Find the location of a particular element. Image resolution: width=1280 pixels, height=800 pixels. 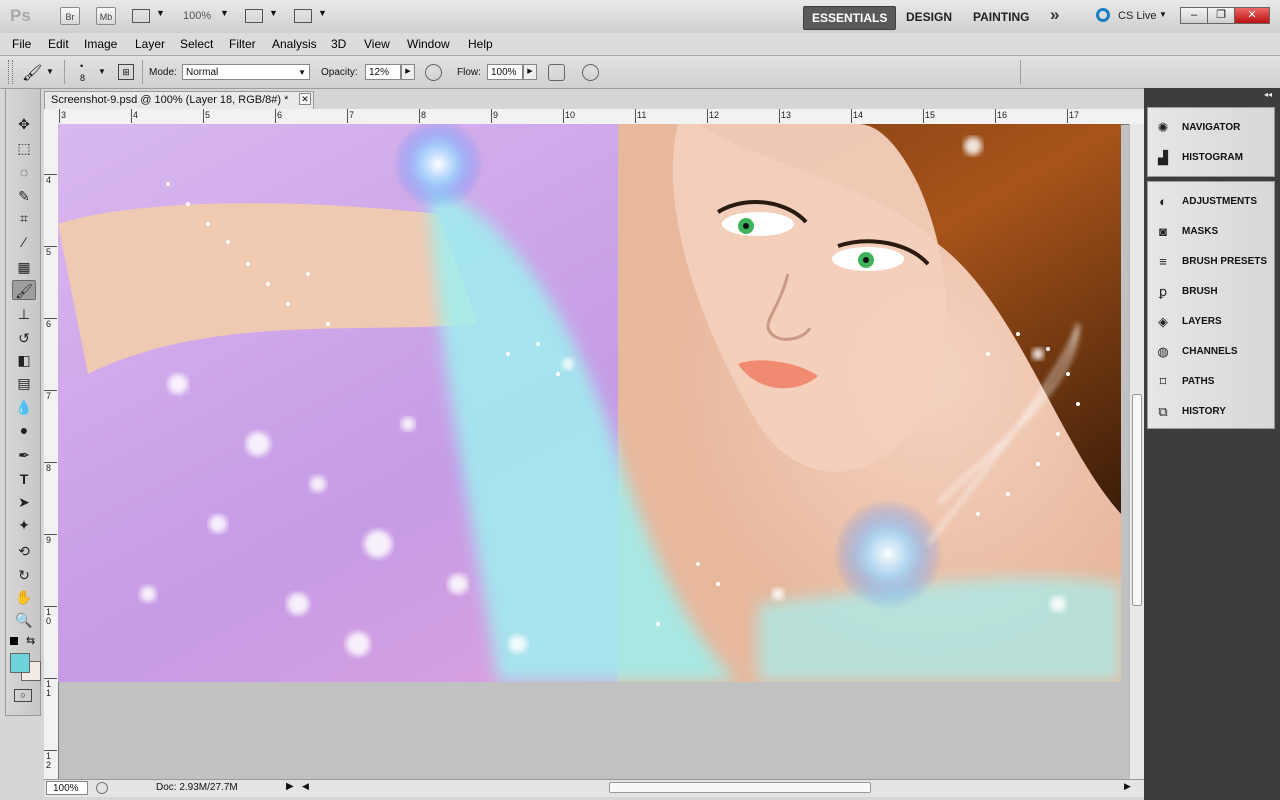

scroll-left-icon: ◀ is located at coordinates (305, 786).